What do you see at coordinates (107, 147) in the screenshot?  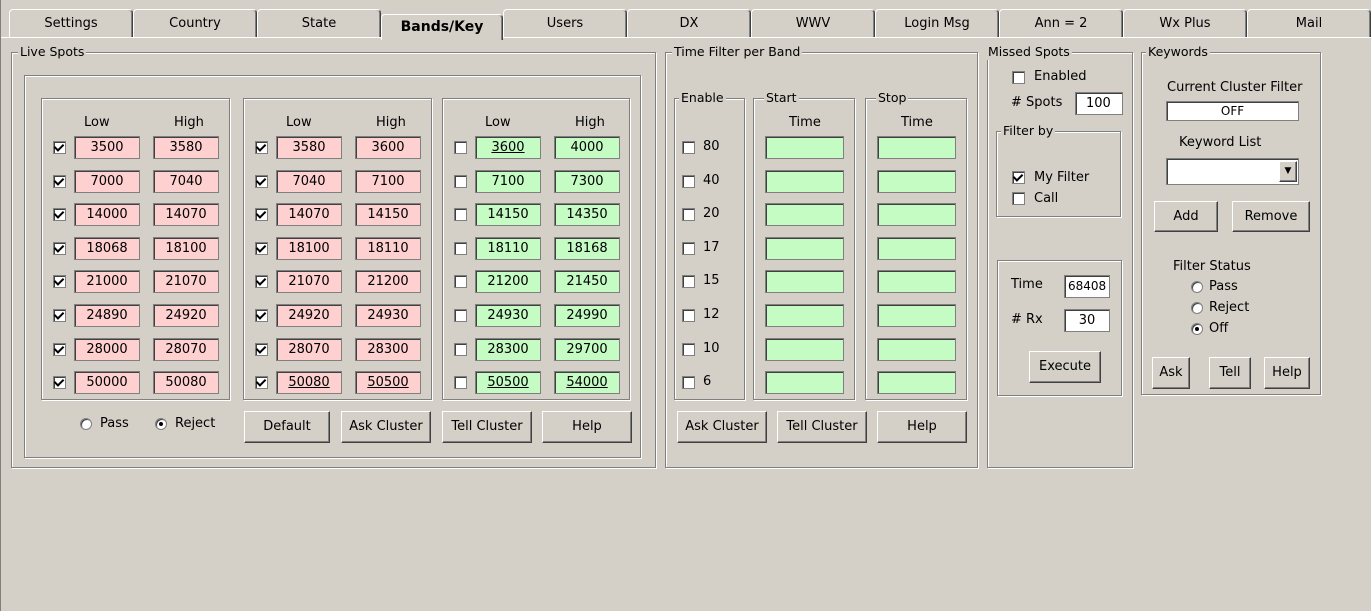 I see `band-low-input: 3500` at bounding box center [107, 147].